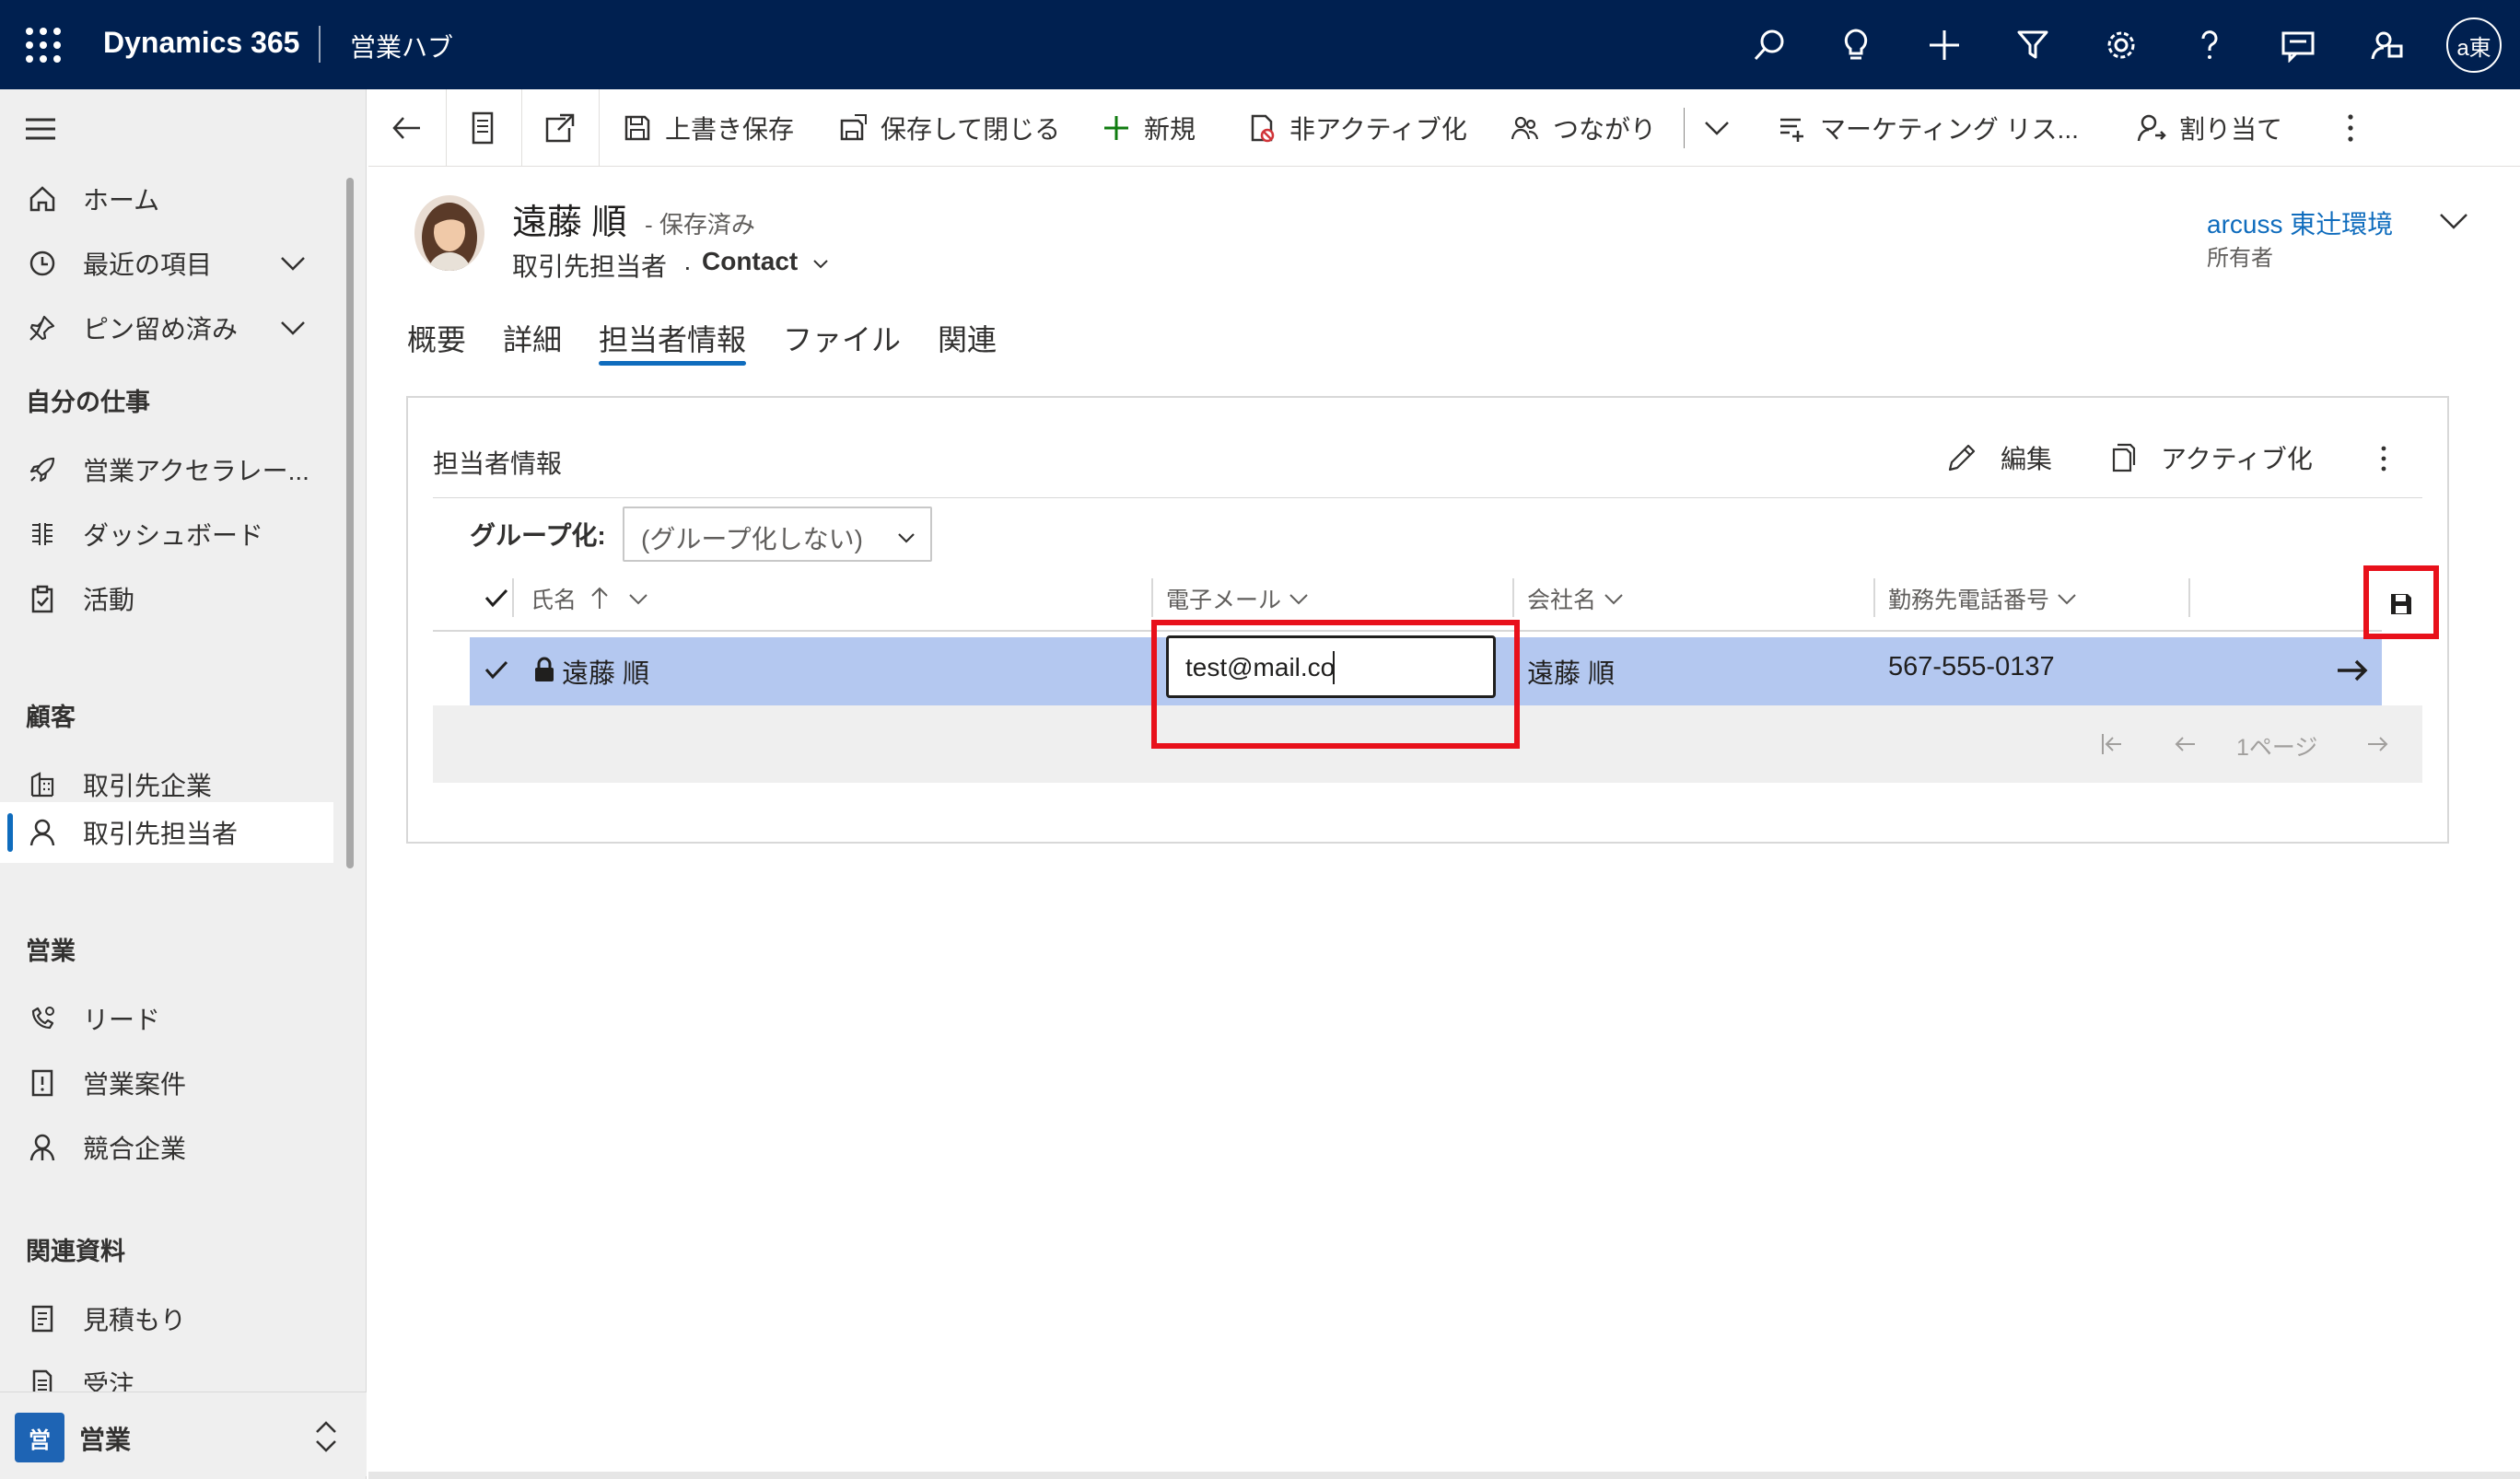 The height and width of the screenshot is (1479, 2520). What do you see at coordinates (496, 669) in the screenshot?
I see `row-checkmark` at bounding box center [496, 669].